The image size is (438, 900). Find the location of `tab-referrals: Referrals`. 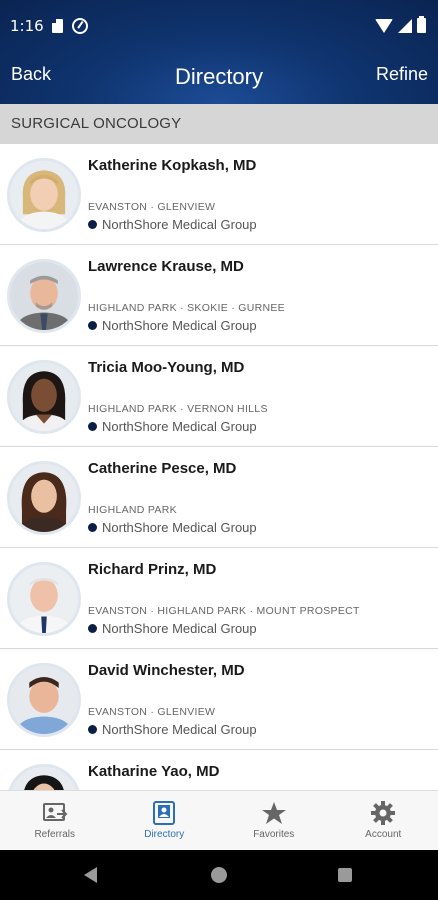

tab-referrals: Referrals is located at coordinates (55, 820).